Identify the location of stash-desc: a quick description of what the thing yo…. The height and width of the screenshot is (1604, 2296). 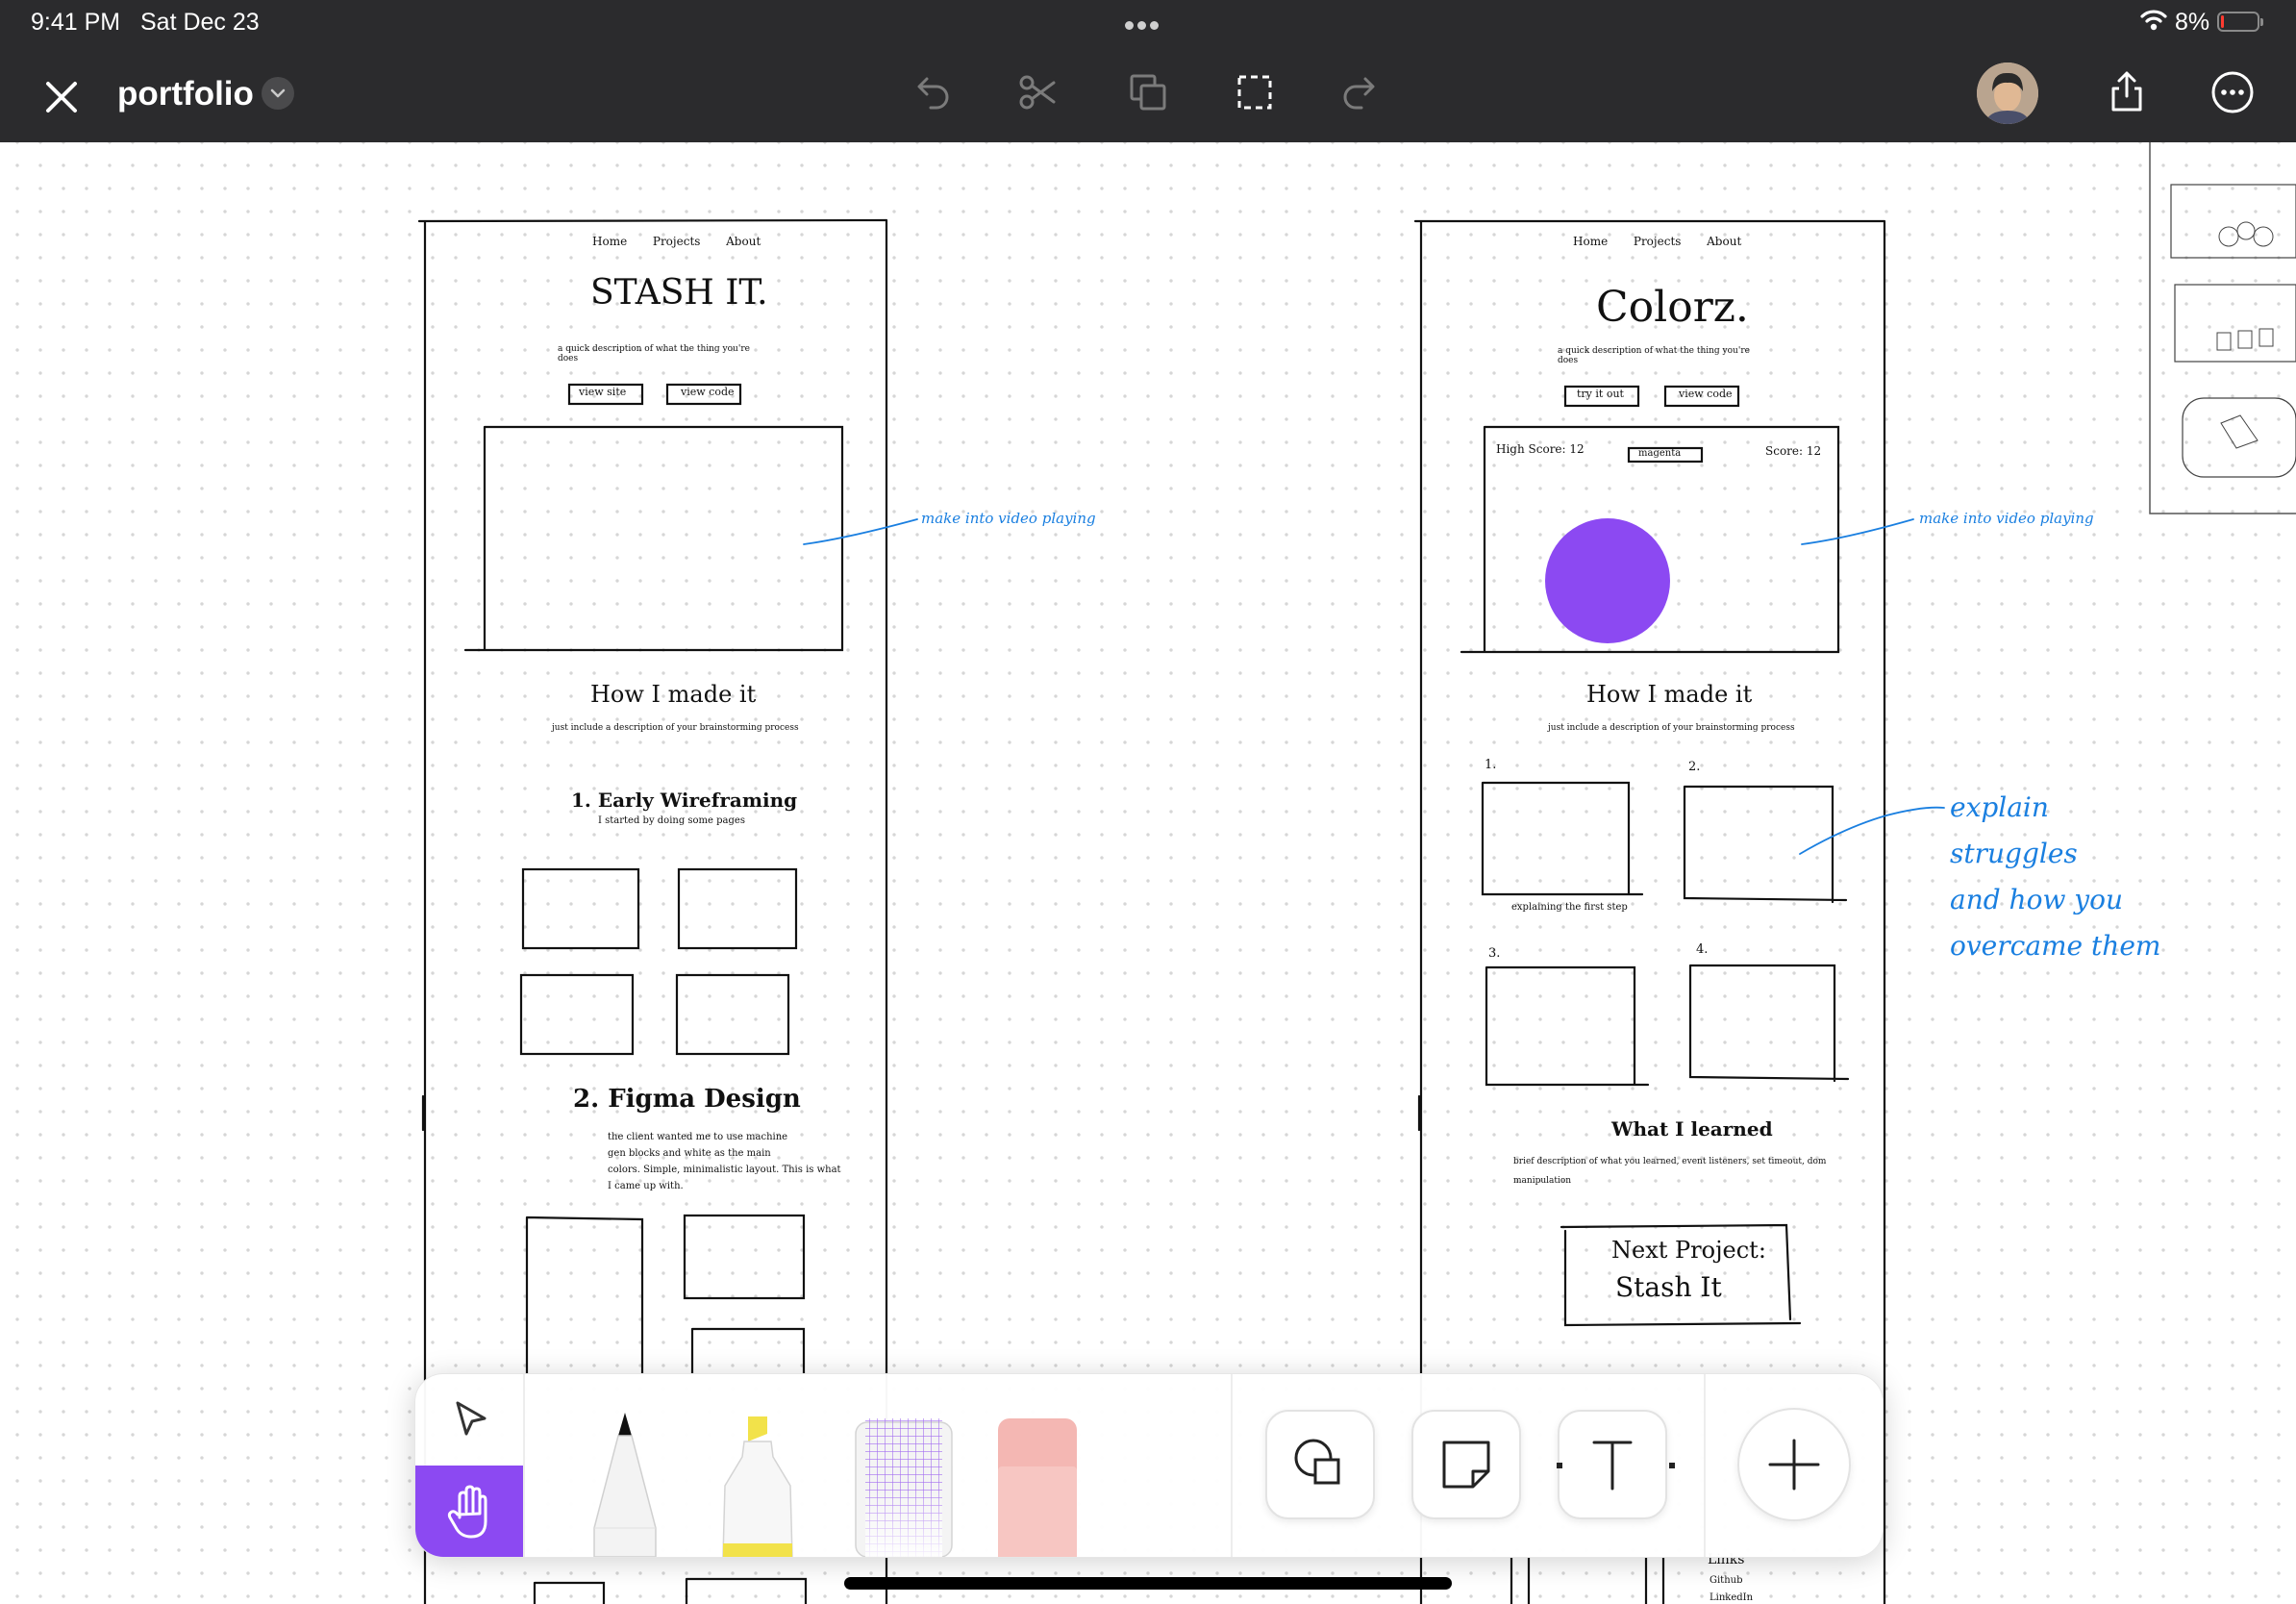
(654, 353).